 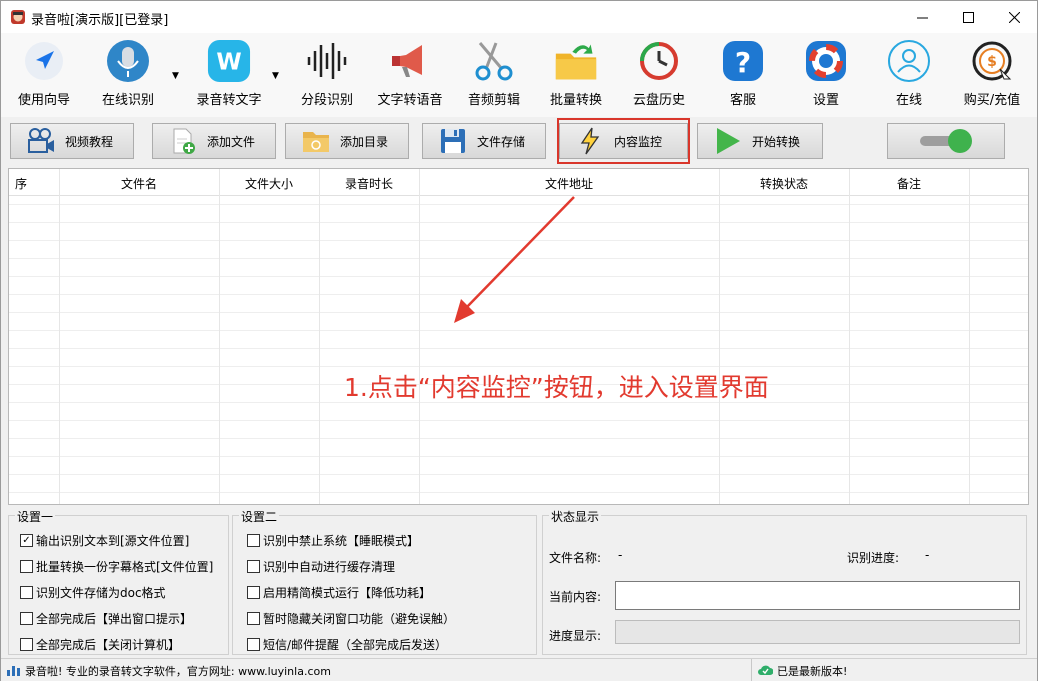 I want to click on megaphone-icon, so click(x=410, y=61).